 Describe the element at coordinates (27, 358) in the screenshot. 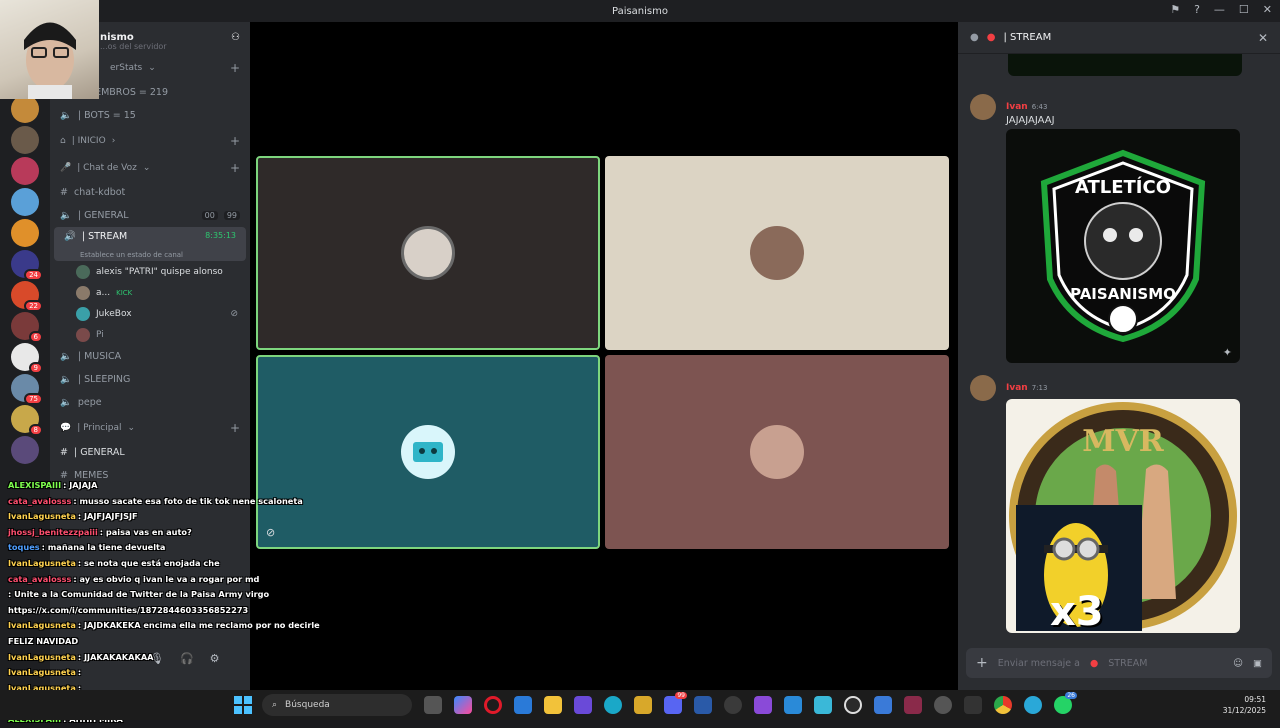

I see `server-icon: 9` at that location.